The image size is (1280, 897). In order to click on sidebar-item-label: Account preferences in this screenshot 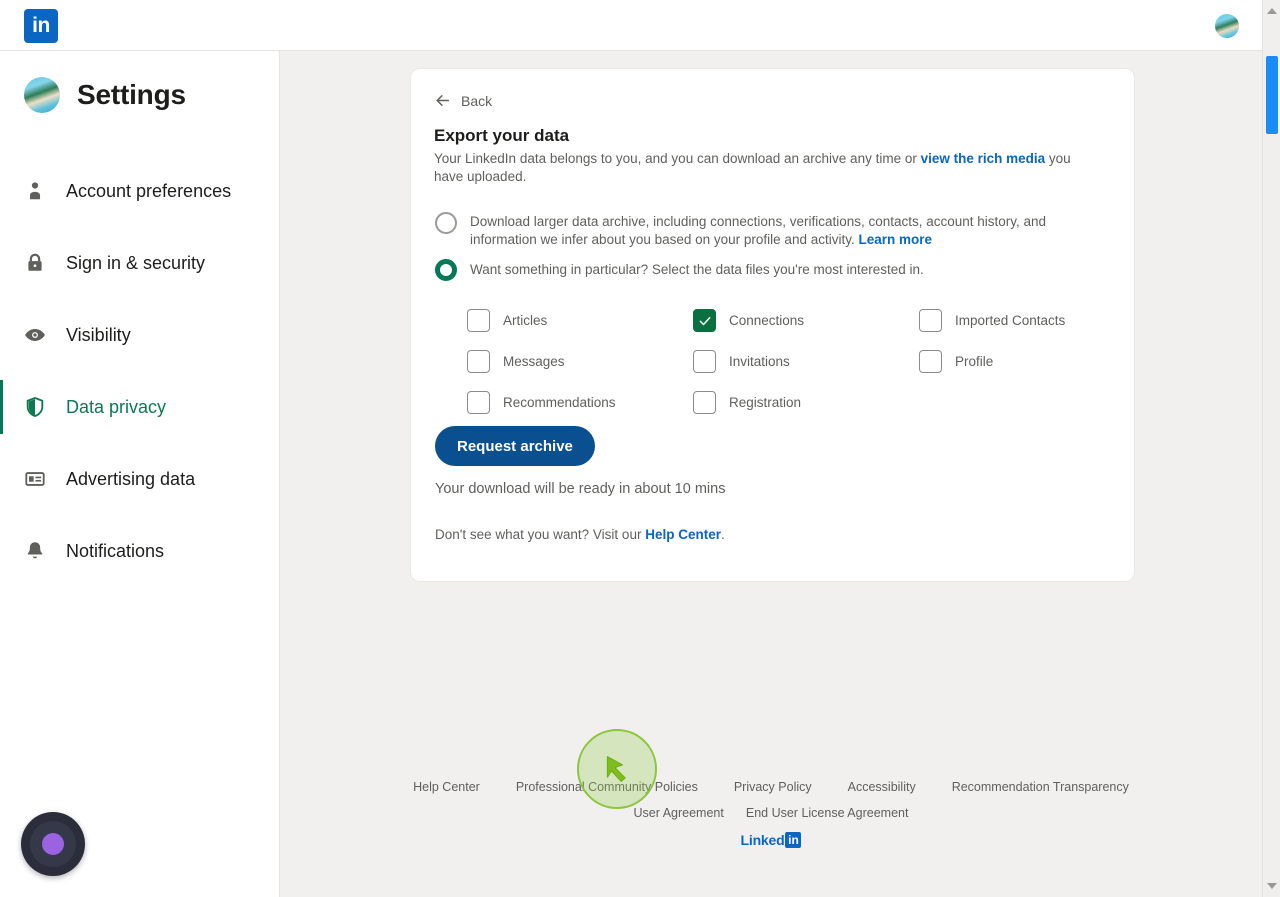, I will do `click(149, 190)`.